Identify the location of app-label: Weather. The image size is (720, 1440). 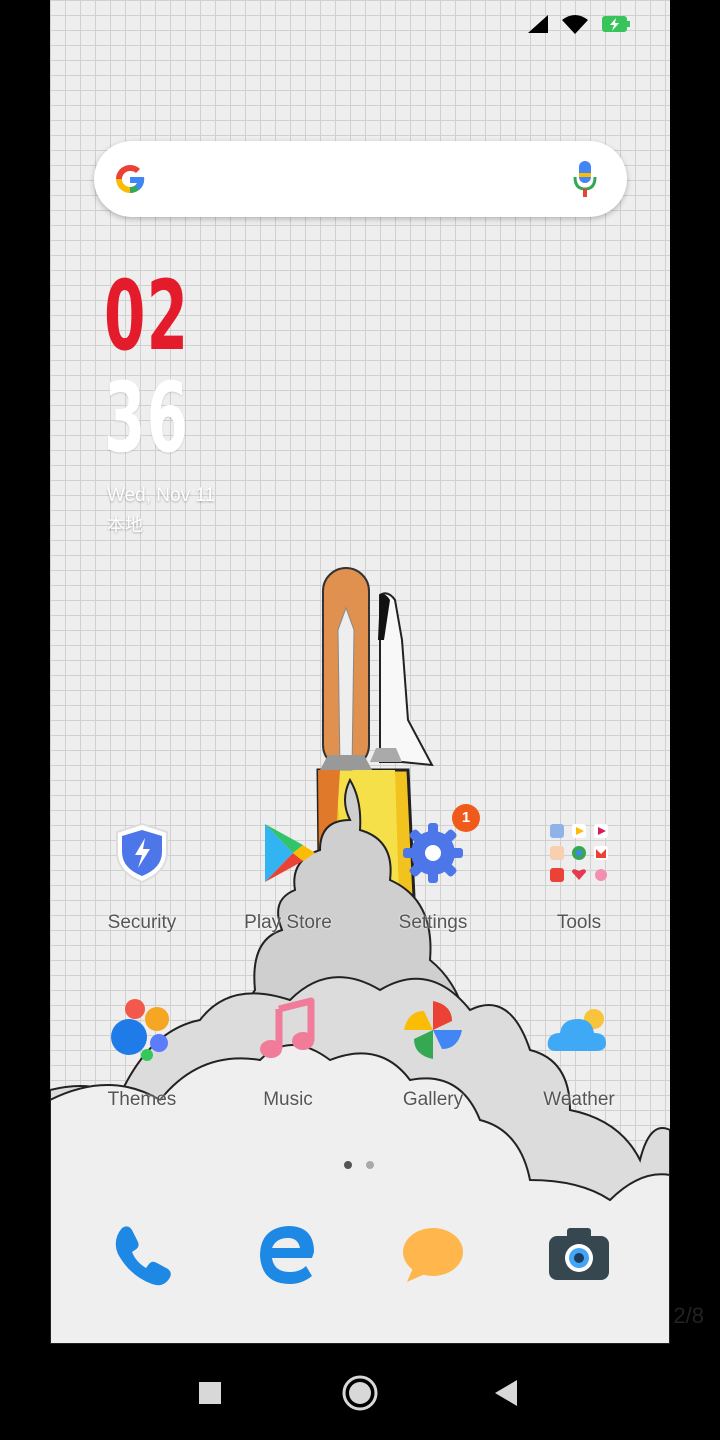
(579, 1099).